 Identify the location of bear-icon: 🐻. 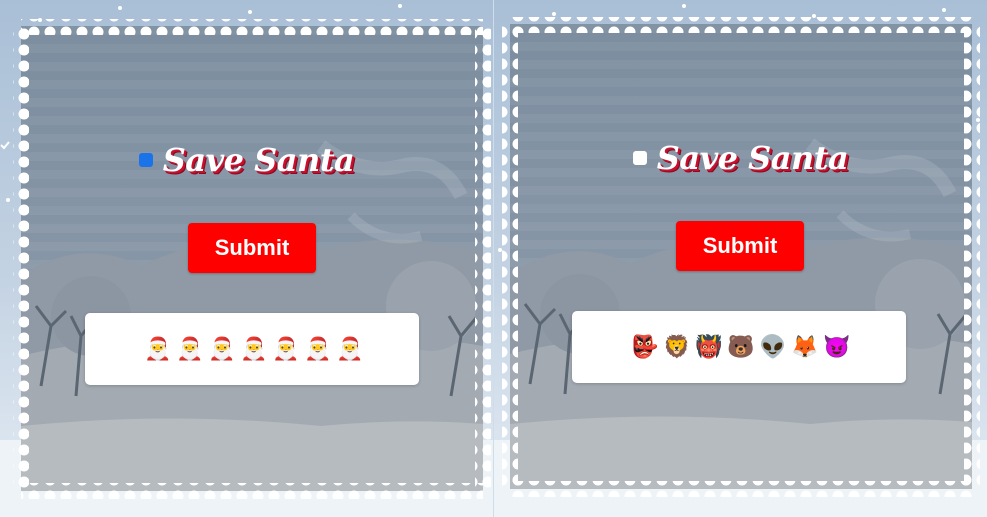
(741, 346).